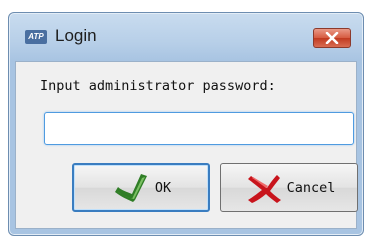 This screenshot has width=376, height=248. Describe the element at coordinates (163, 187) in the screenshot. I see `ok-button-label: OK` at that location.